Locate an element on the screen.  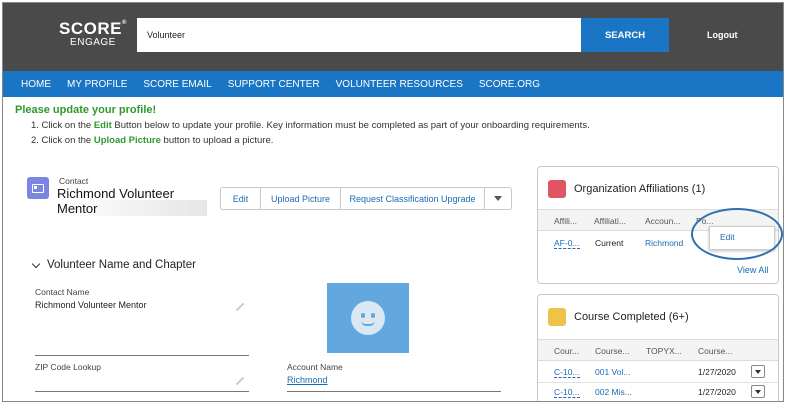
nav-my-profile: MY PROFILE is located at coordinates (97, 84).